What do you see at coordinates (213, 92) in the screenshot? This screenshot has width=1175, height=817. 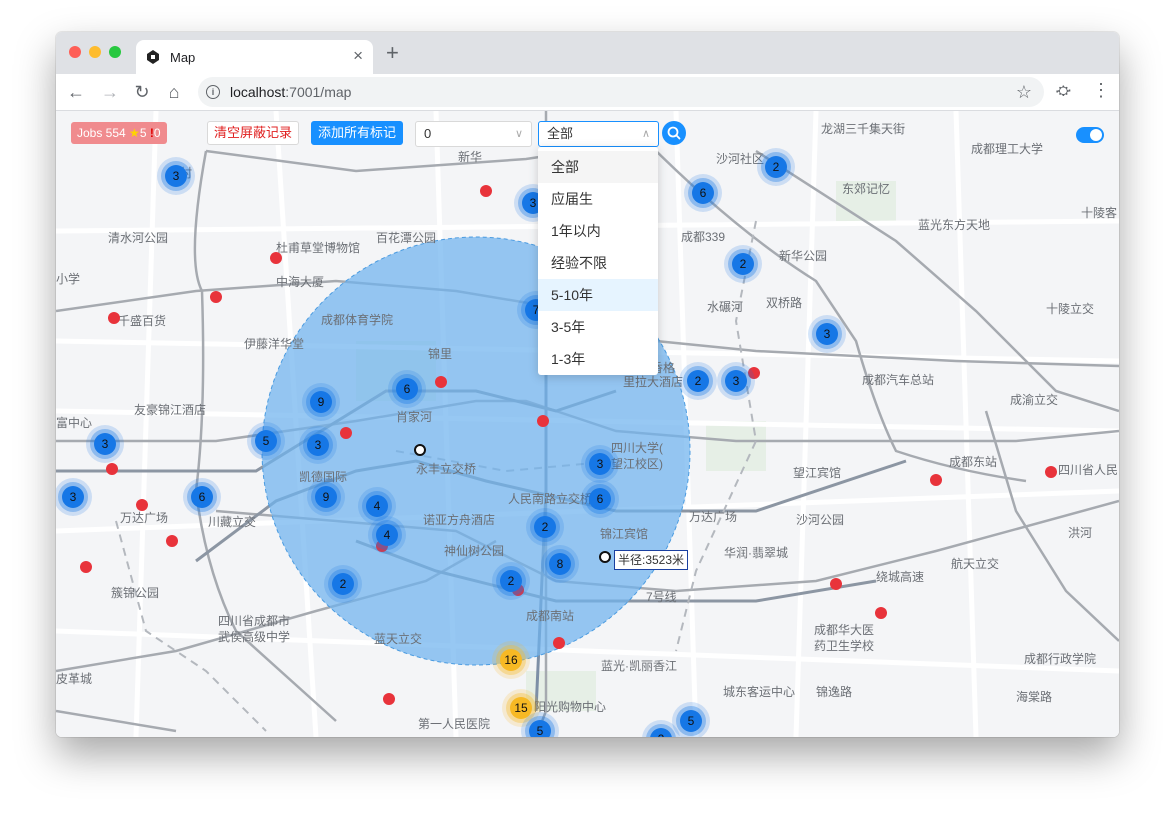 I see `info-icon: i` at bounding box center [213, 92].